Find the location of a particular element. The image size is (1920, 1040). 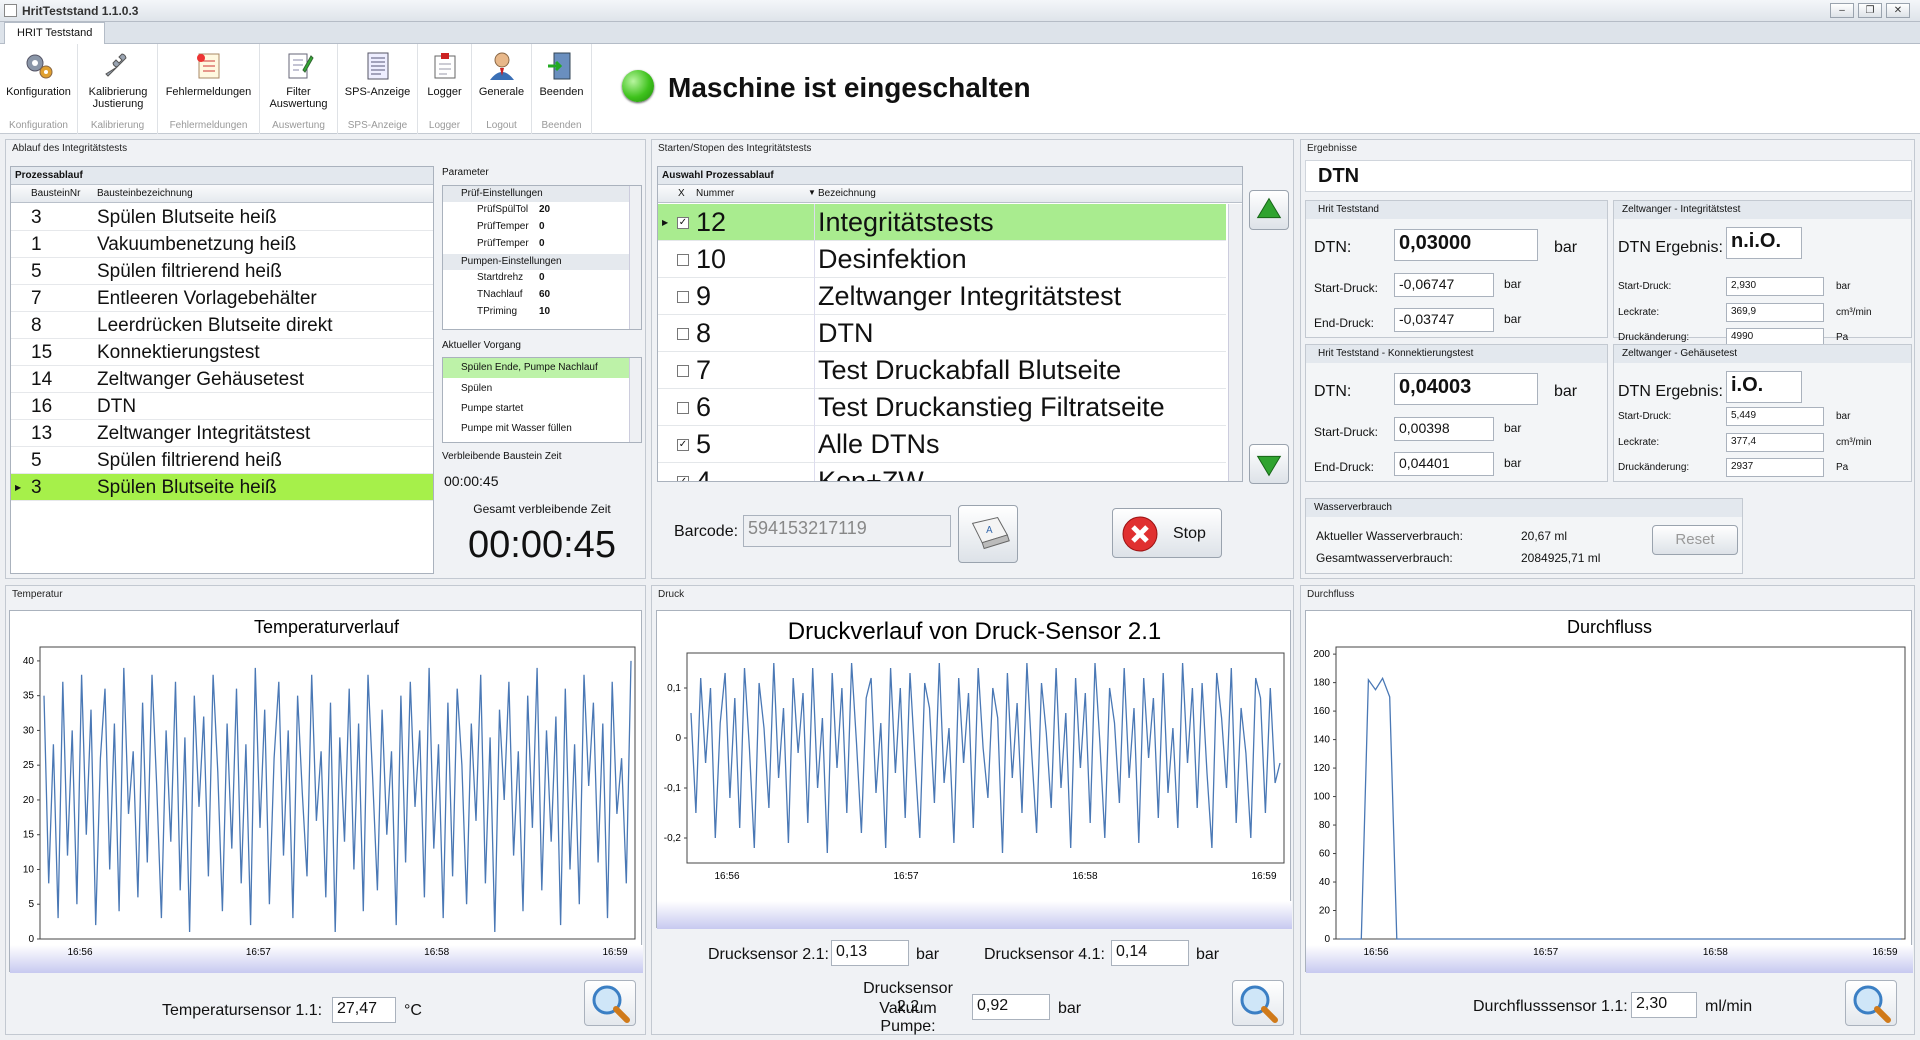

col-bausteinnr: BausteinNr is located at coordinates (55, 193).